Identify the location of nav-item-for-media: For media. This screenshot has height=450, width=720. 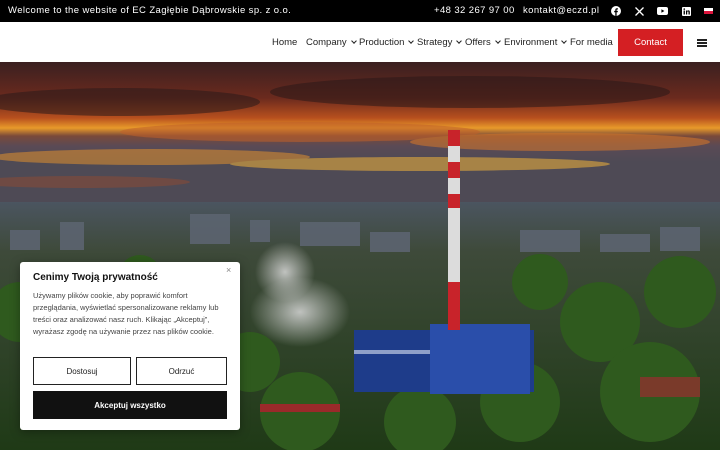
(591, 42).